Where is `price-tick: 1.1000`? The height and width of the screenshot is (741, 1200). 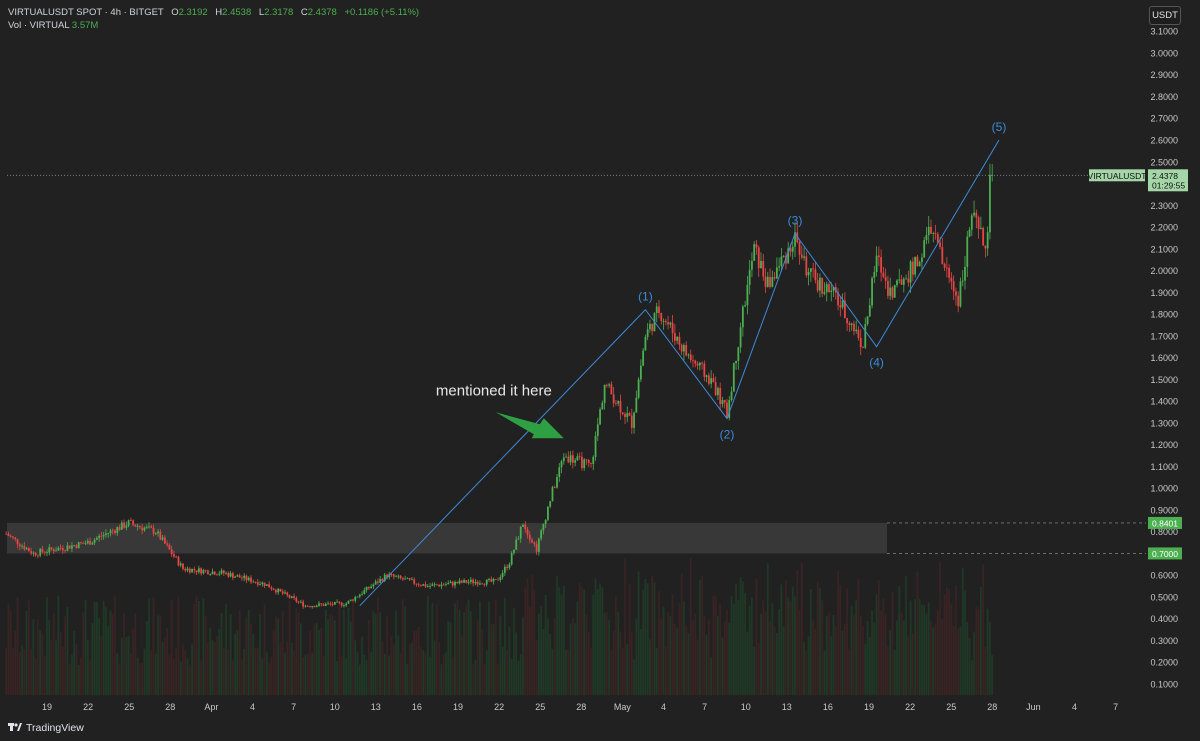
price-tick: 1.1000 is located at coordinates (1164, 467).